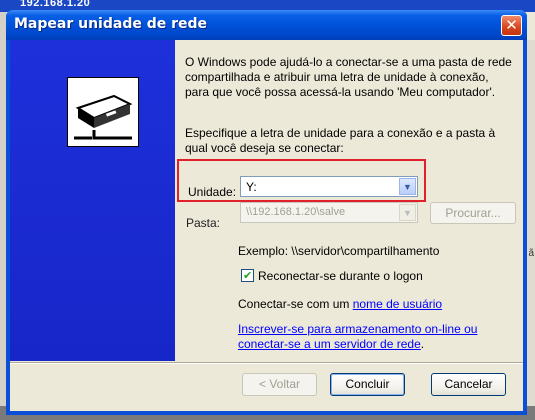 Image resolution: width=535 pixels, height=420 pixels. What do you see at coordinates (294, 304) in the screenshot?
I see `connect-as-prefix: Conectar-se com um` at bounding box center [294, 304].